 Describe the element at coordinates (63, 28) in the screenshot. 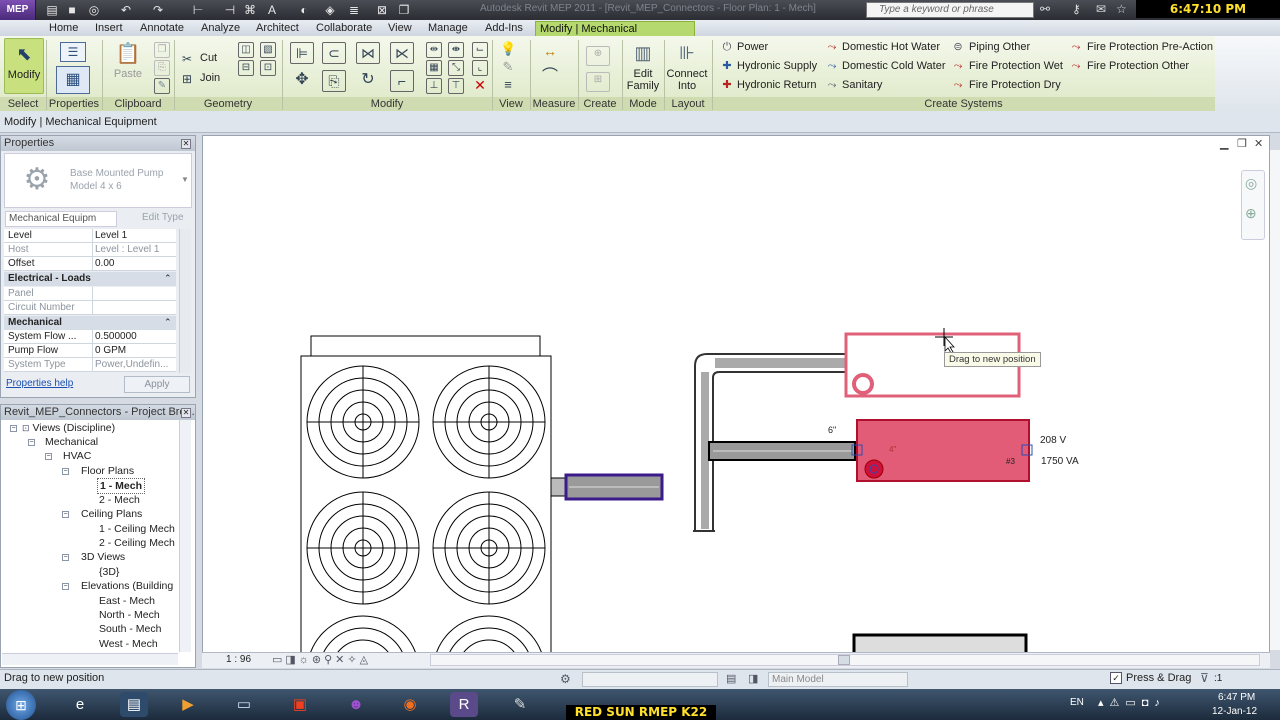

I see `tab-home: Home` at that location.